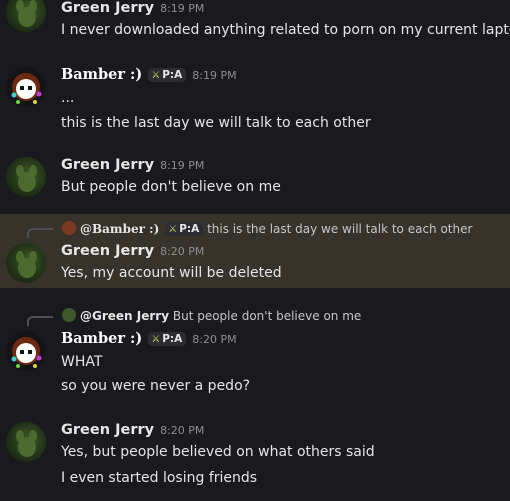 The width and height of the screenshot is (510, 501). Describe the element at coordinates (82, 362) in the screenshot. I see `message-text: WHAT` at that location.